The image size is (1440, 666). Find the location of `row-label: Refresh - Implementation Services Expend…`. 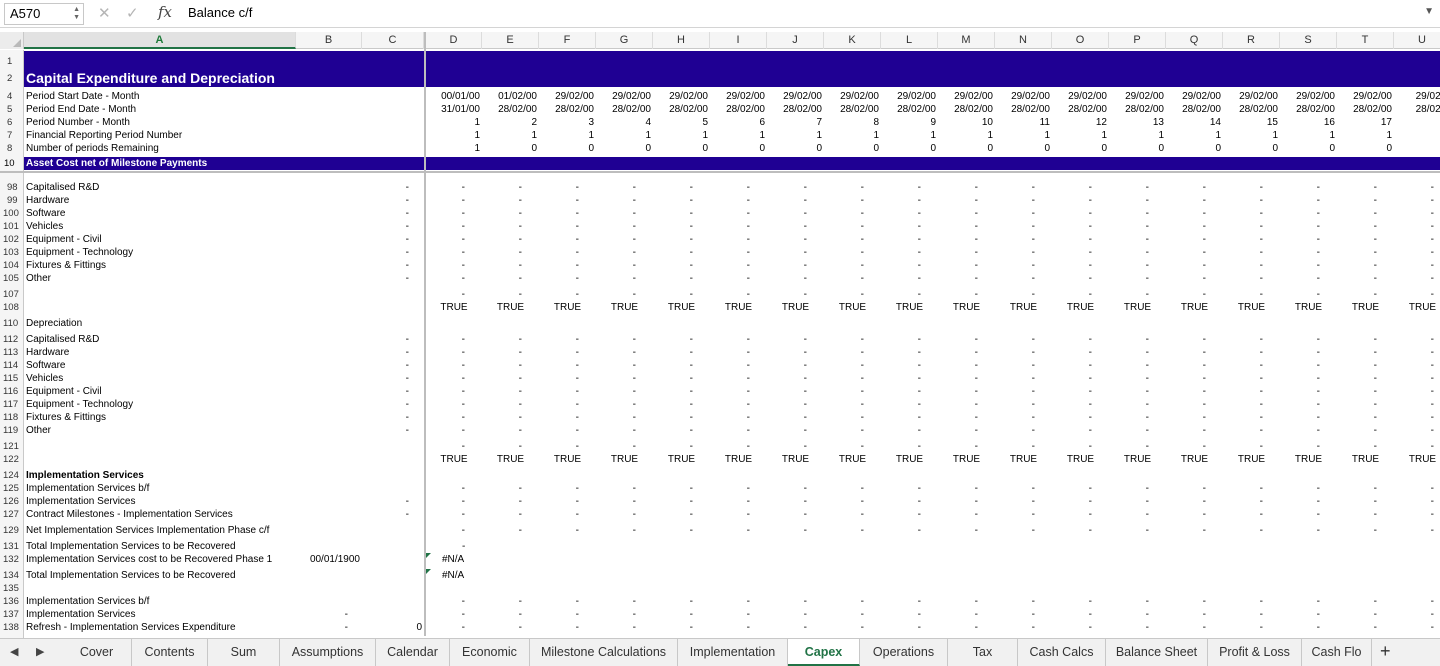

row-label: Refresh - Implementation Services Expend… is located at coordinates (131, 627).